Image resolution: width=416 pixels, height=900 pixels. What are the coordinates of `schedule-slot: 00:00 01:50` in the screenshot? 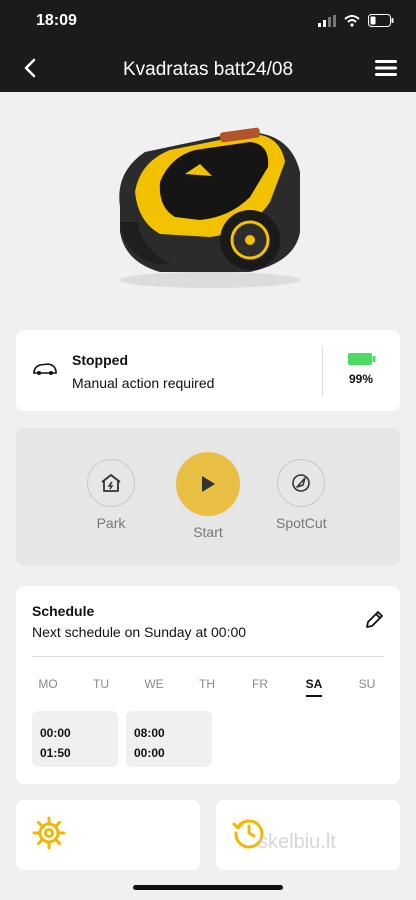 It's located at (75, 739).